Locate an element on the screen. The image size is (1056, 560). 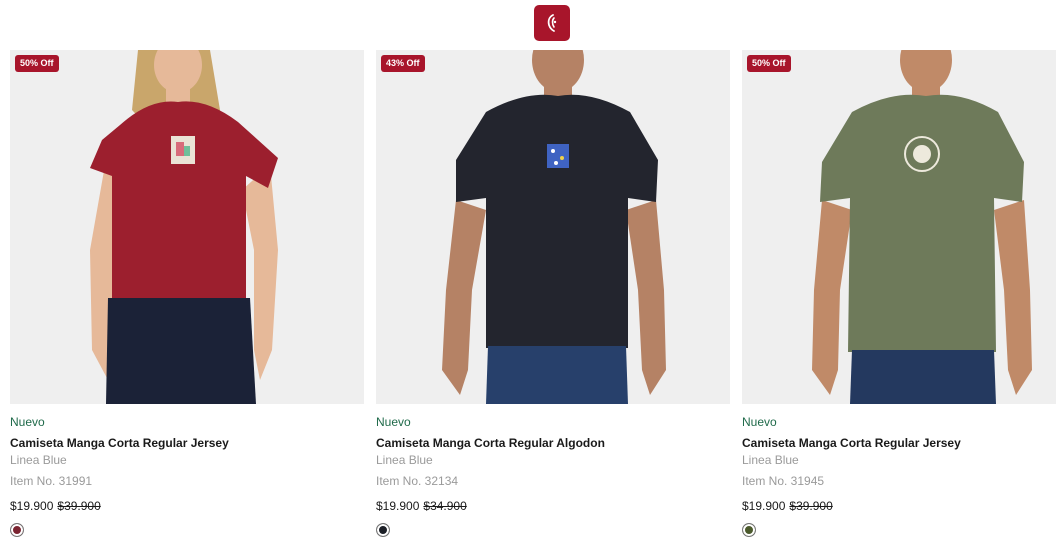
brand-logo-icon is located at coordinates (552, 23).